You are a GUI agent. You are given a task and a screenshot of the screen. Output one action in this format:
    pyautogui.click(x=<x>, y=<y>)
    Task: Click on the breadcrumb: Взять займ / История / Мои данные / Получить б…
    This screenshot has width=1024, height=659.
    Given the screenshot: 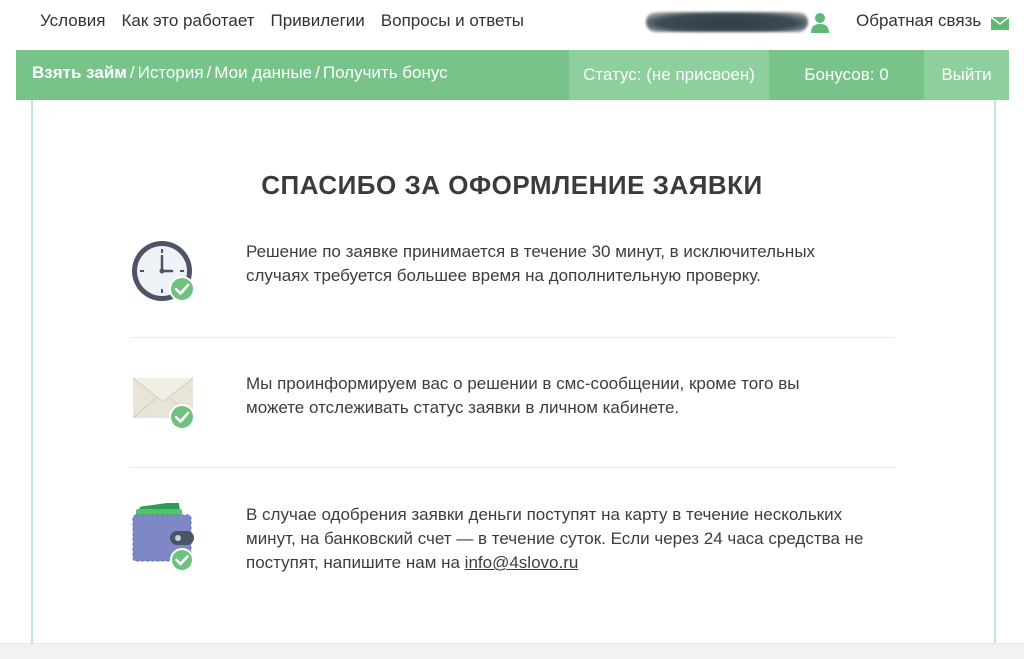 What is the action you would take?
    pyautogui.click(x=240, y=73)
    